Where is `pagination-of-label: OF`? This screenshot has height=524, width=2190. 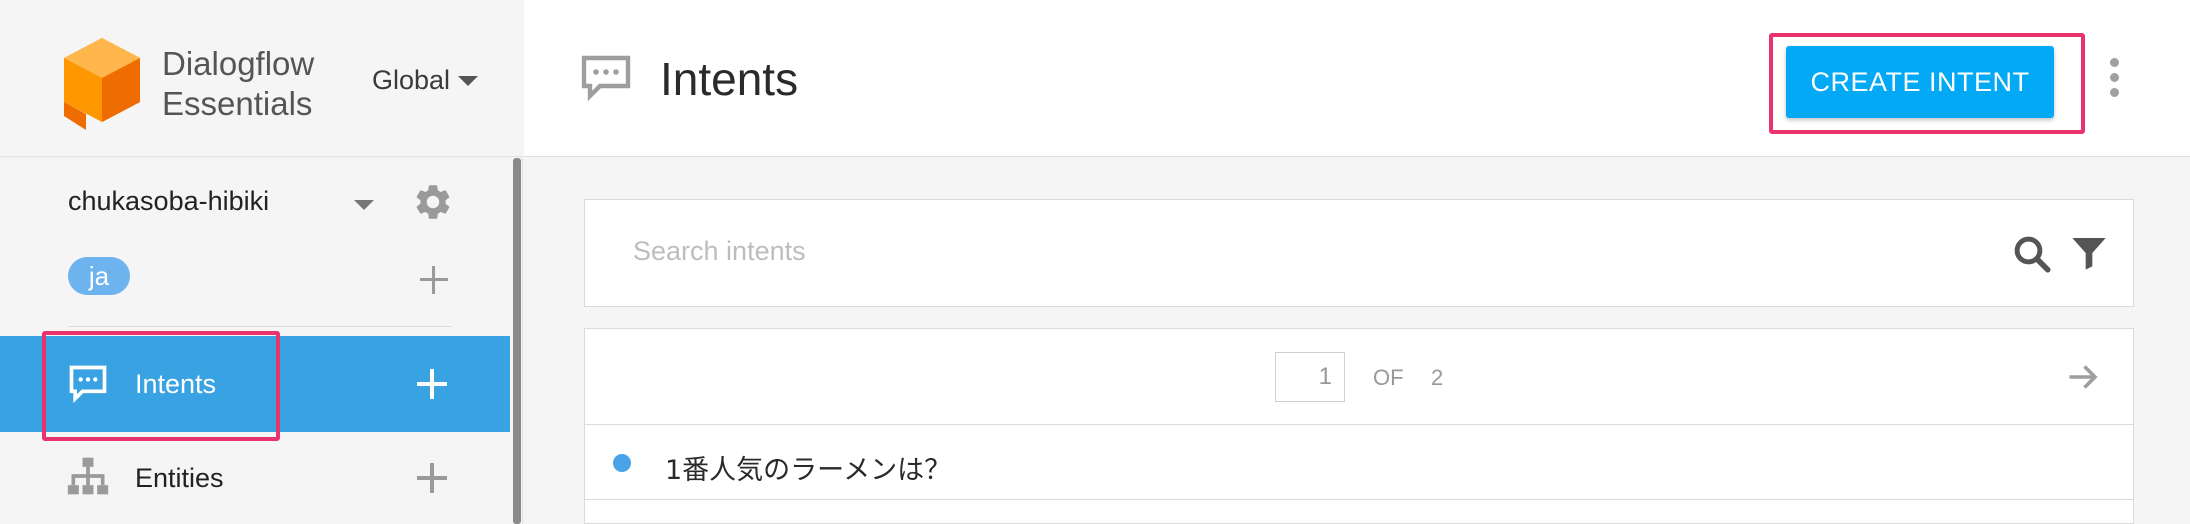
pagination-of-label: OF is located at coordinates (1388, 377).